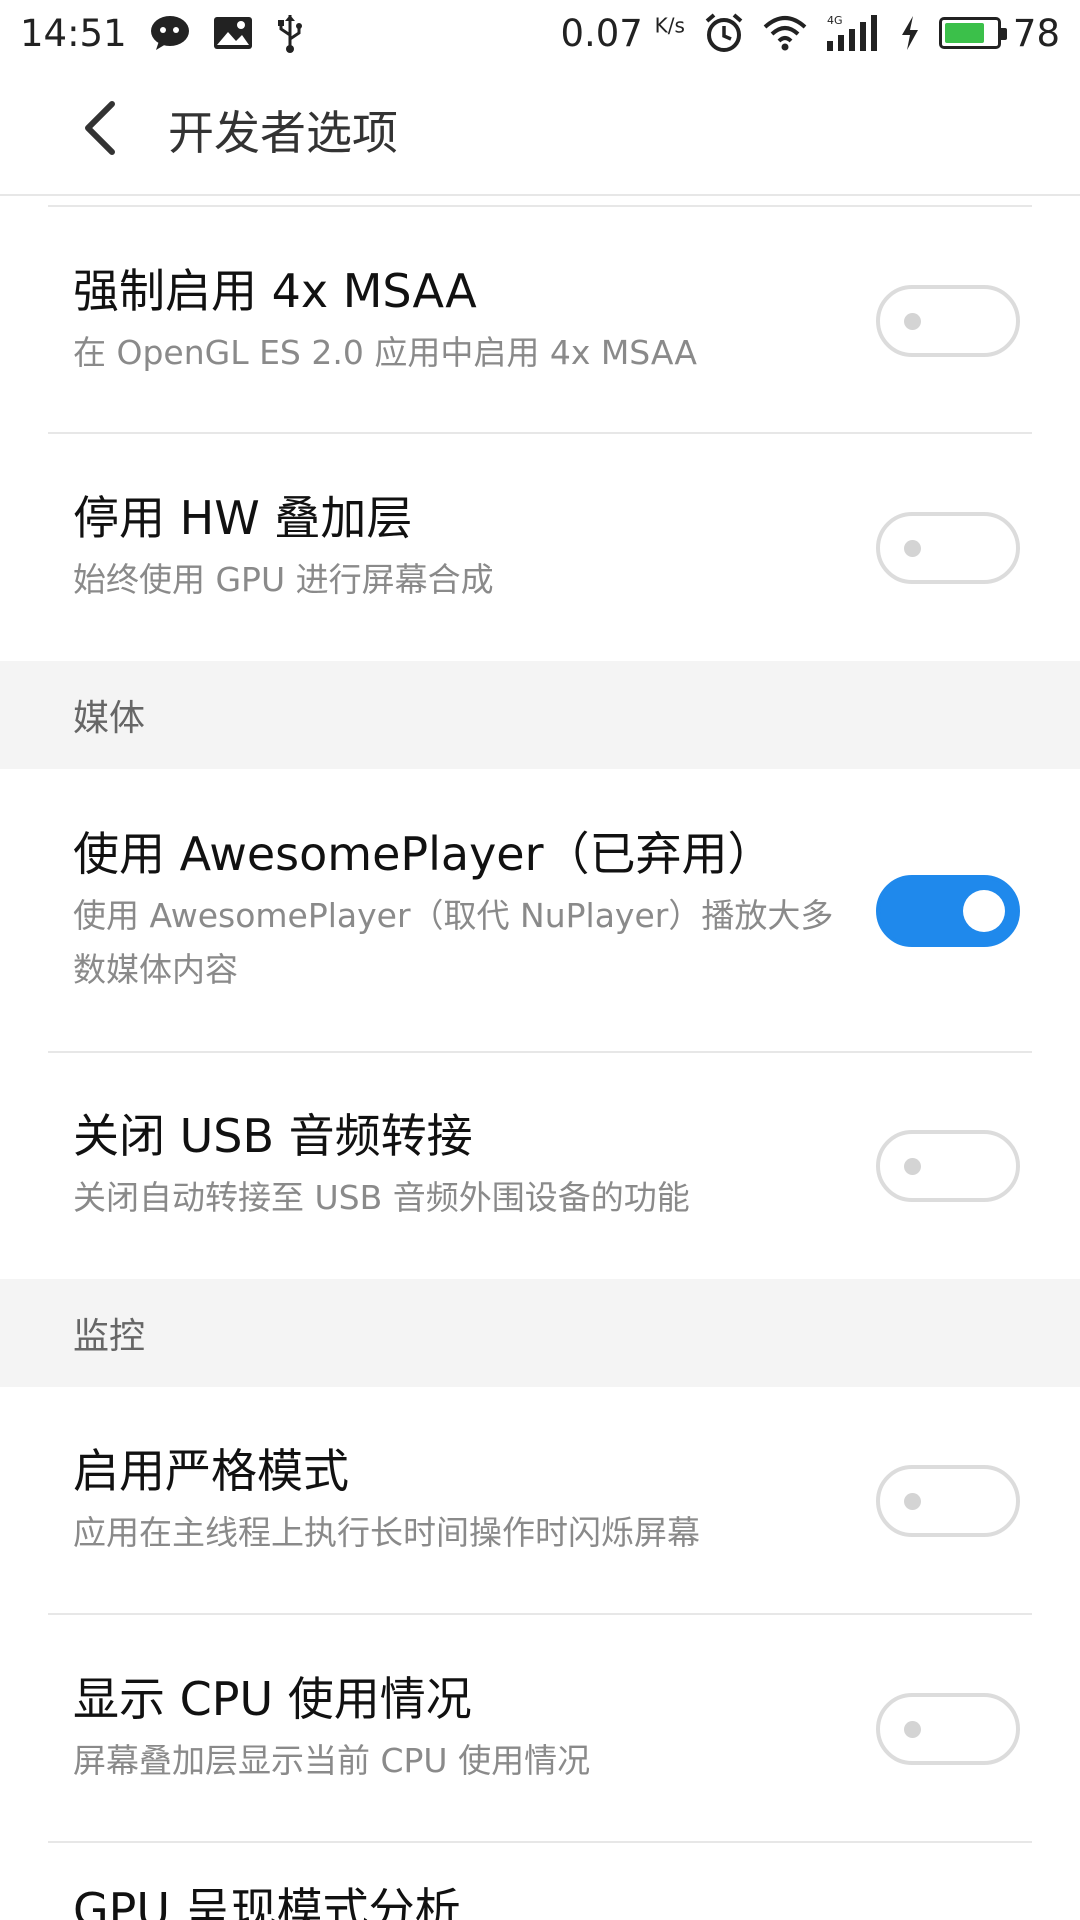  Describe the element at coordinates (669, 25) in the screenshot. I see `net-speed-unit: K/s` at that location.